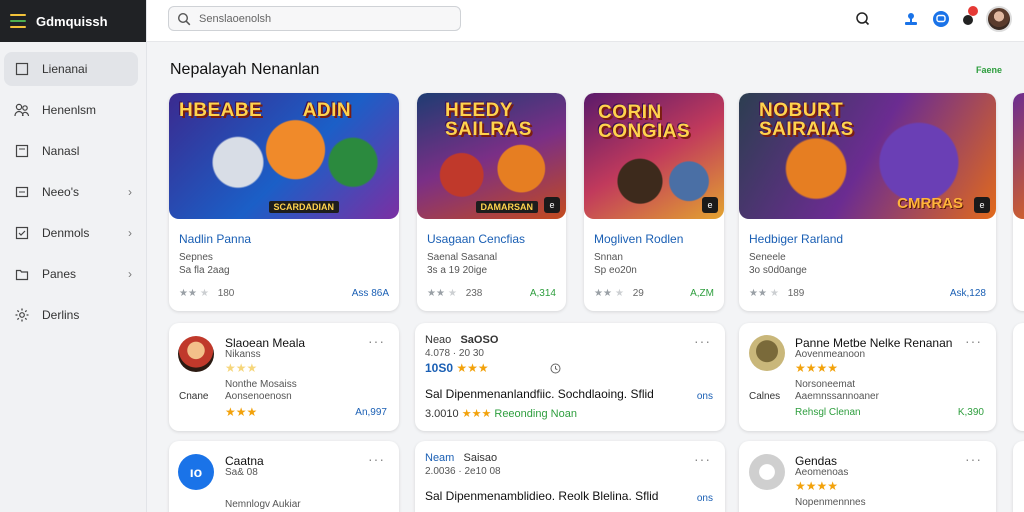 Image resolution: width=1024 pixels, height=512 pixels. What do you see at coordinates (796, 239) in the screenshot?
I see `game-name: Hedbiger Rarland` at bounding box center [796, 239].